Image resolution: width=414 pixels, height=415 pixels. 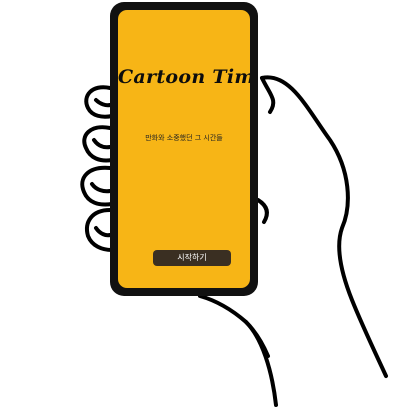 I want to click on app-tagline: 만화와 소중했던 그 시간들, so click(x=184, y=138).